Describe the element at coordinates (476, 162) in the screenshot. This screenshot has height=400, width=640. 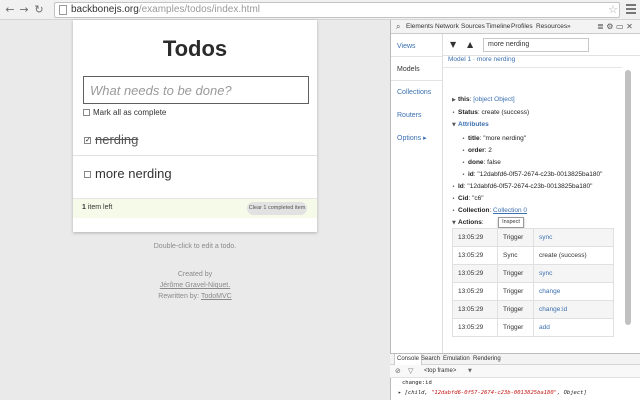
I see `tree-key: done` at that location.